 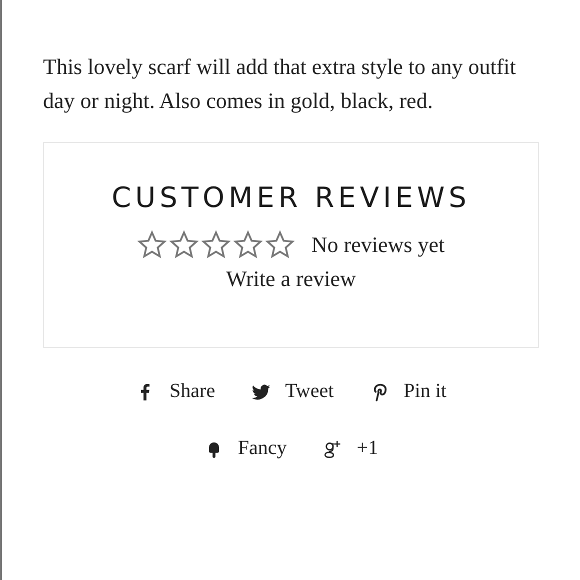 What do you see at coordinates (245, 448) in the screenshot?
I see `share-button: Fancy` at bounding box center [245, 448].